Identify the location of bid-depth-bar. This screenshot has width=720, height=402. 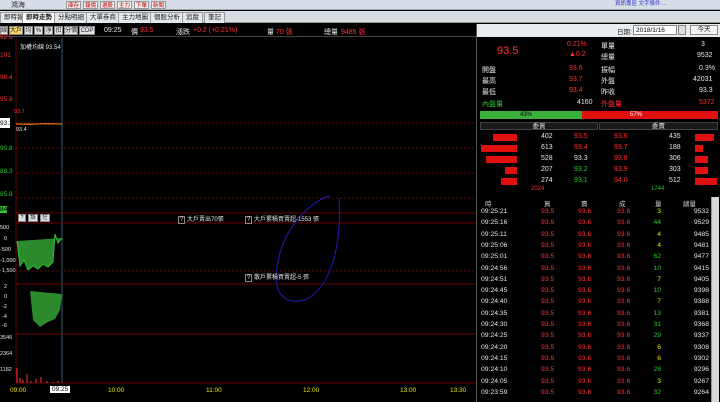
(499, 148).